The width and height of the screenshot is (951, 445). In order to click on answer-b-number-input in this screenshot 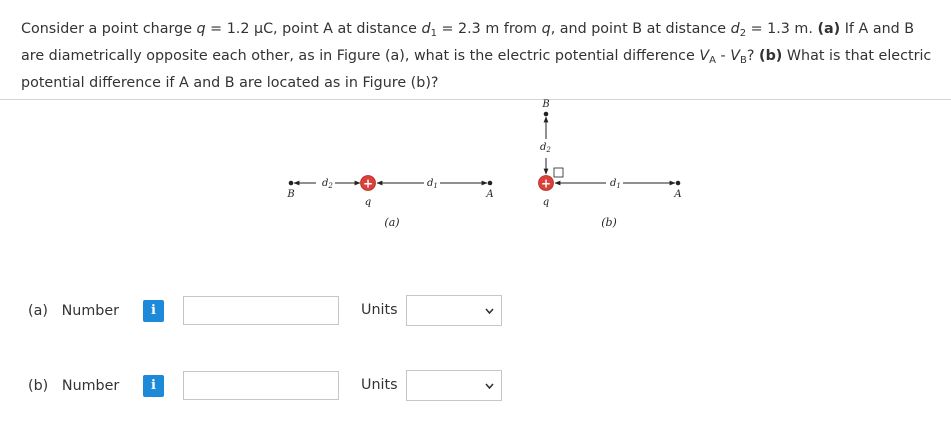, I will do `click(261, 385)`.